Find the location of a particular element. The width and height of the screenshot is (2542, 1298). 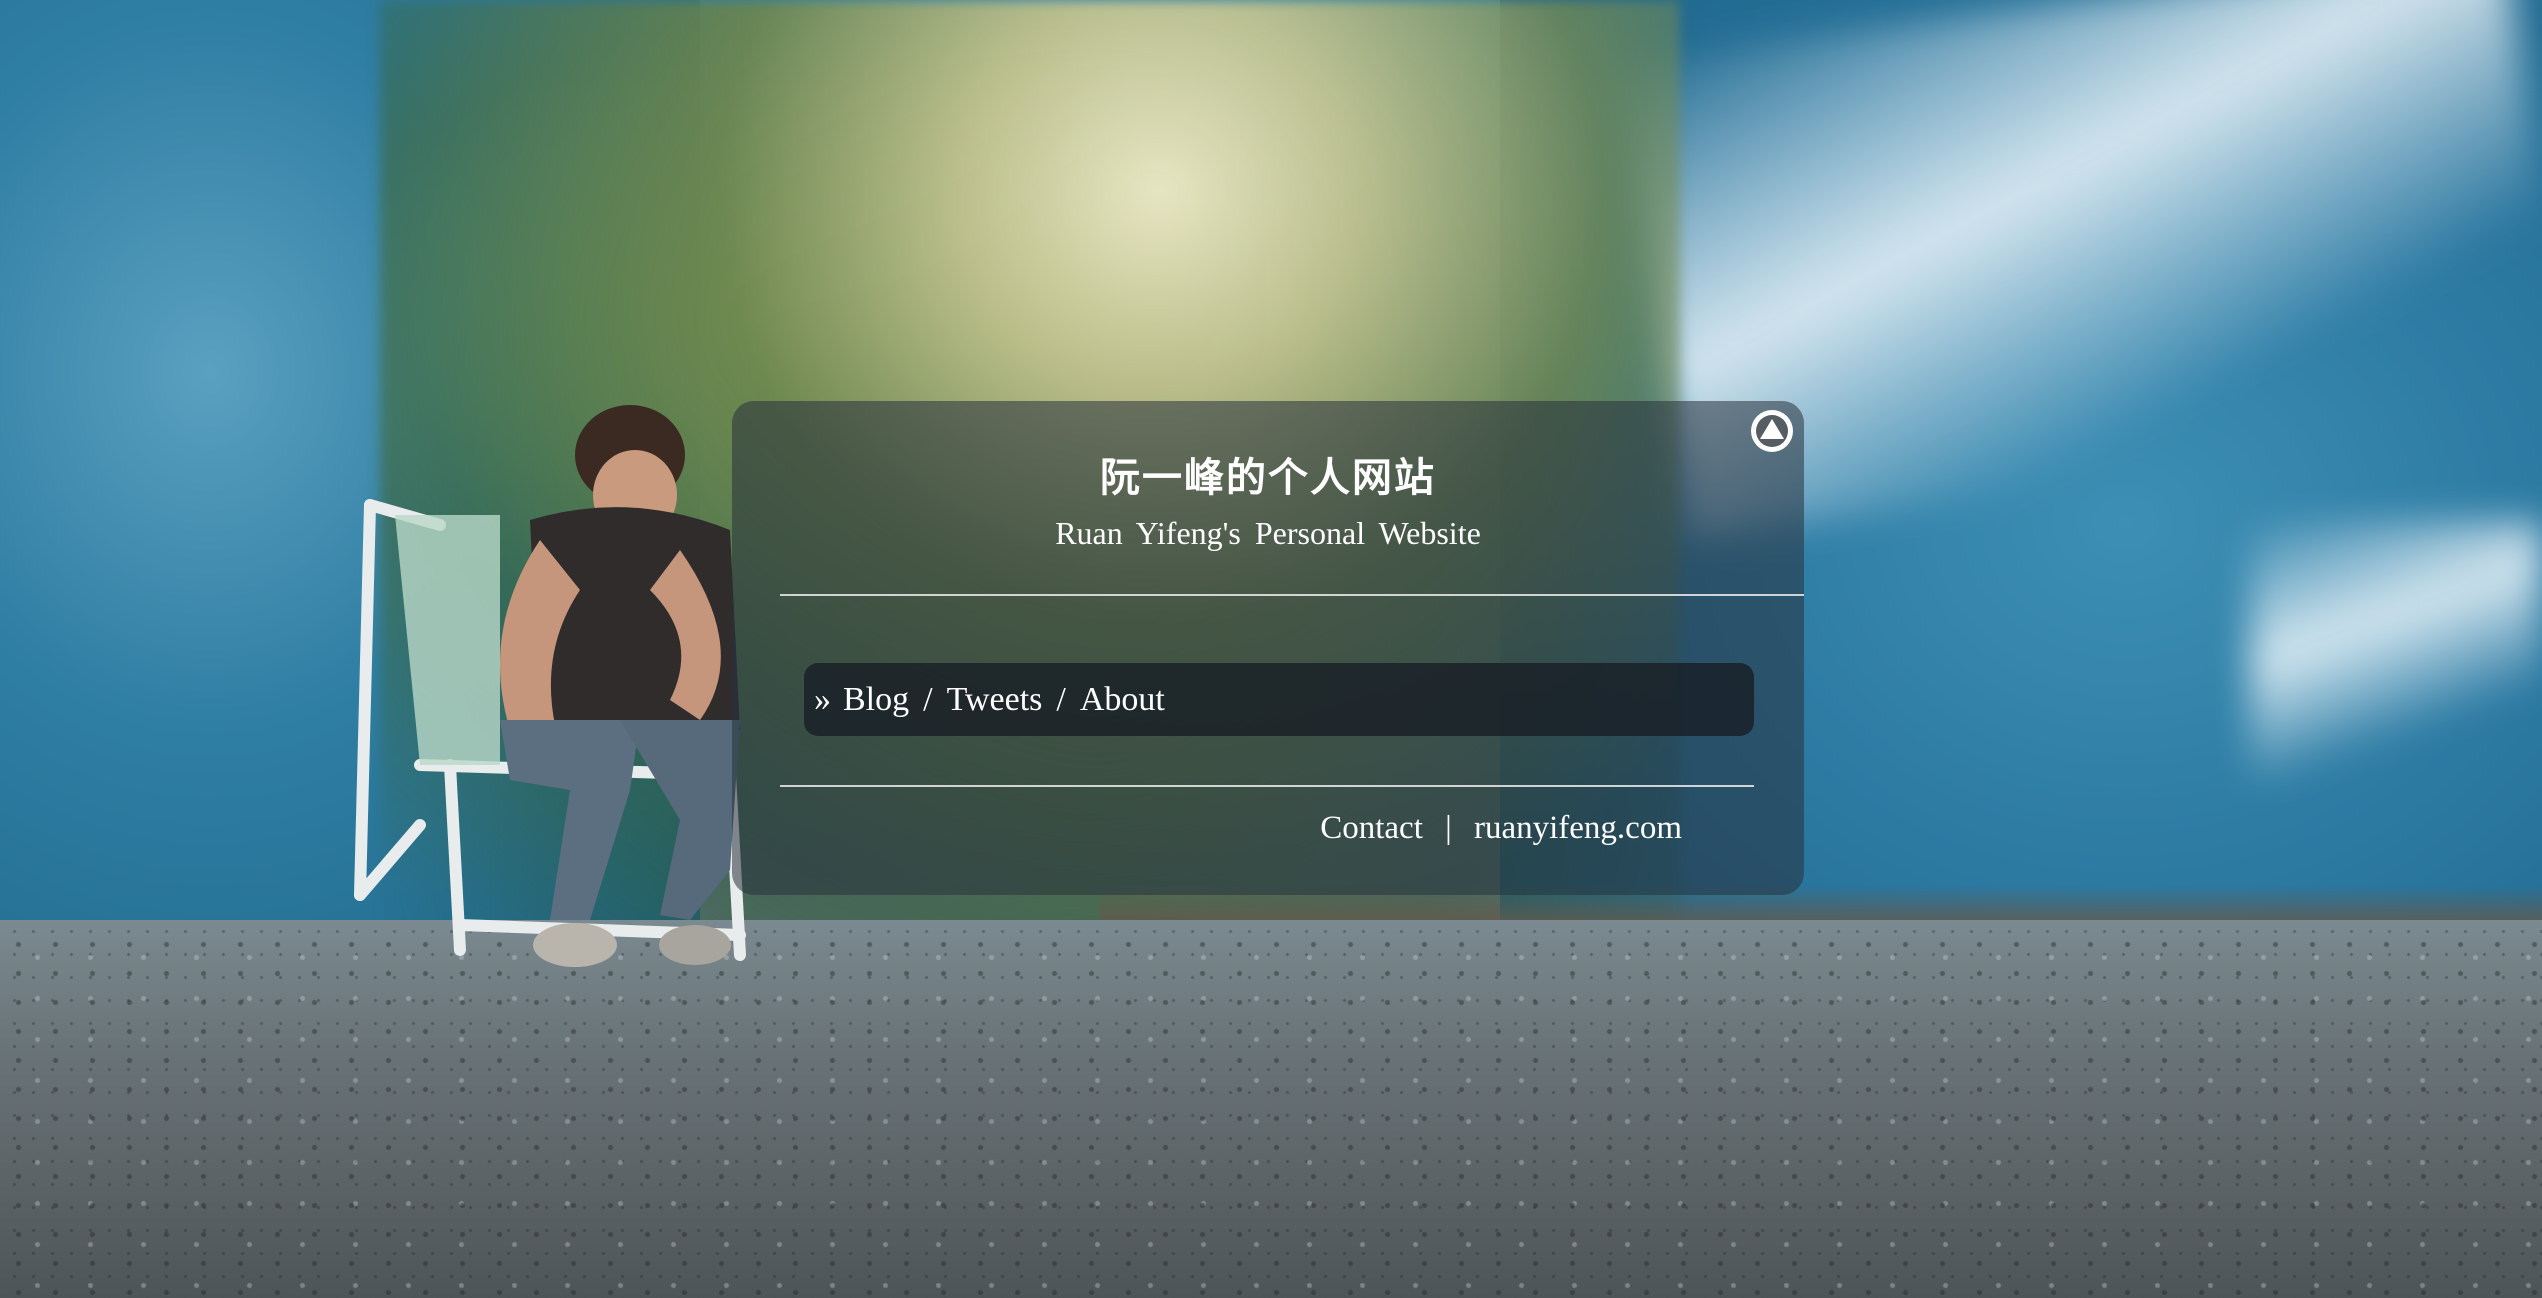

contact-link: Contact is located at coordinates (1371, 828).